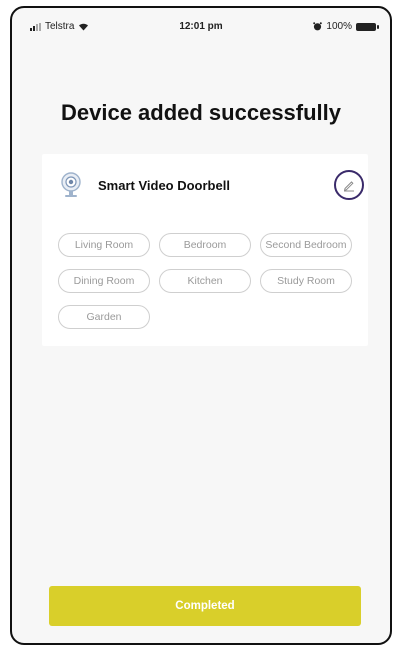  Describe the element at coordinates (306, 245) in the screenshot. I see `room-chip-second-bedroom: Second Bedroom` at that location.